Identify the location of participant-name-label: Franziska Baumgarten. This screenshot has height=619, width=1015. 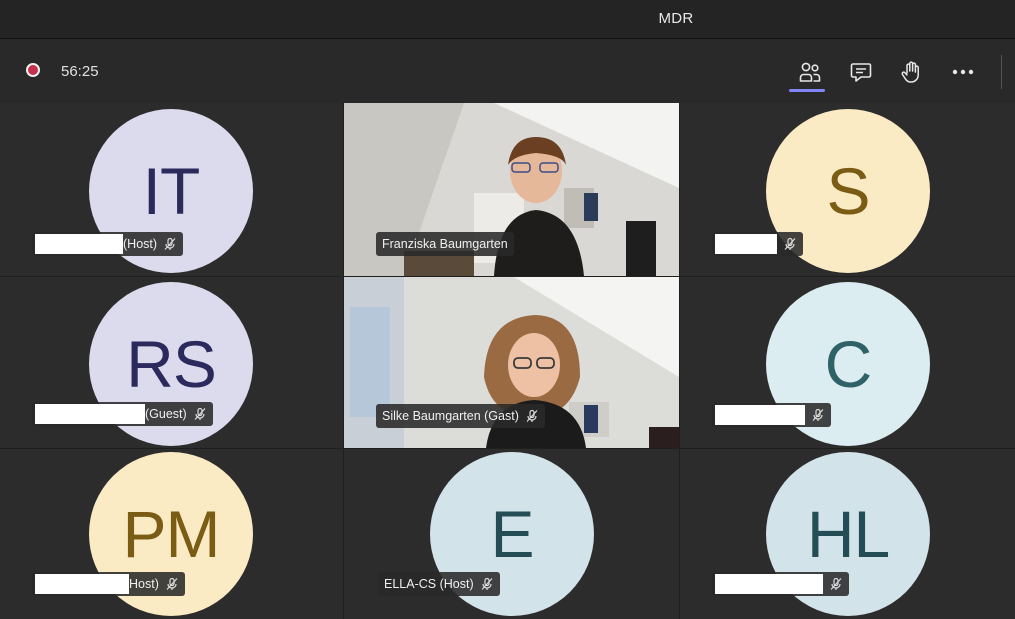
(445, 244).